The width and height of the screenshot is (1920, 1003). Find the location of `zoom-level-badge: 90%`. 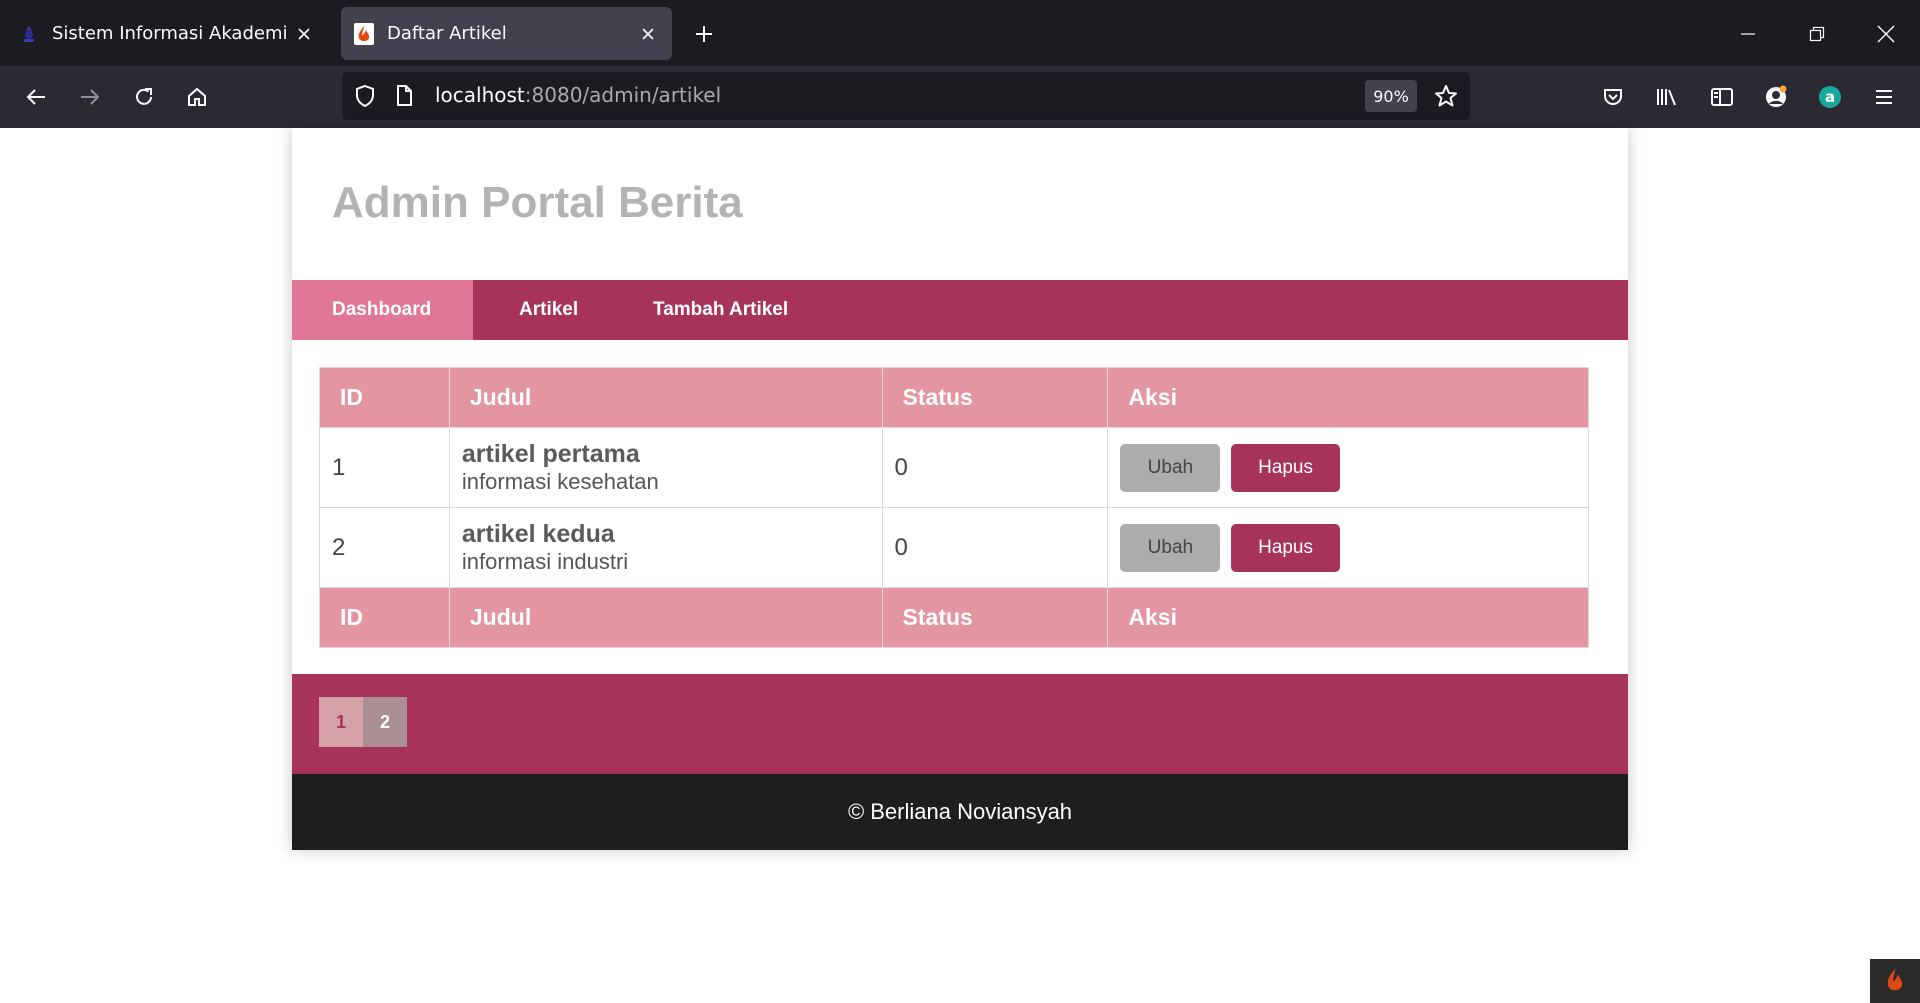

zoom-level-badge: 90% is located at coordinates (1391, 96).